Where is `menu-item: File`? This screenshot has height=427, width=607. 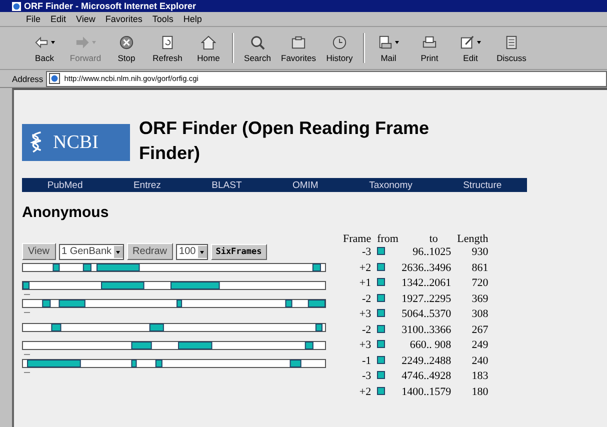
menu-item: File is located at coordinates (33, 19).